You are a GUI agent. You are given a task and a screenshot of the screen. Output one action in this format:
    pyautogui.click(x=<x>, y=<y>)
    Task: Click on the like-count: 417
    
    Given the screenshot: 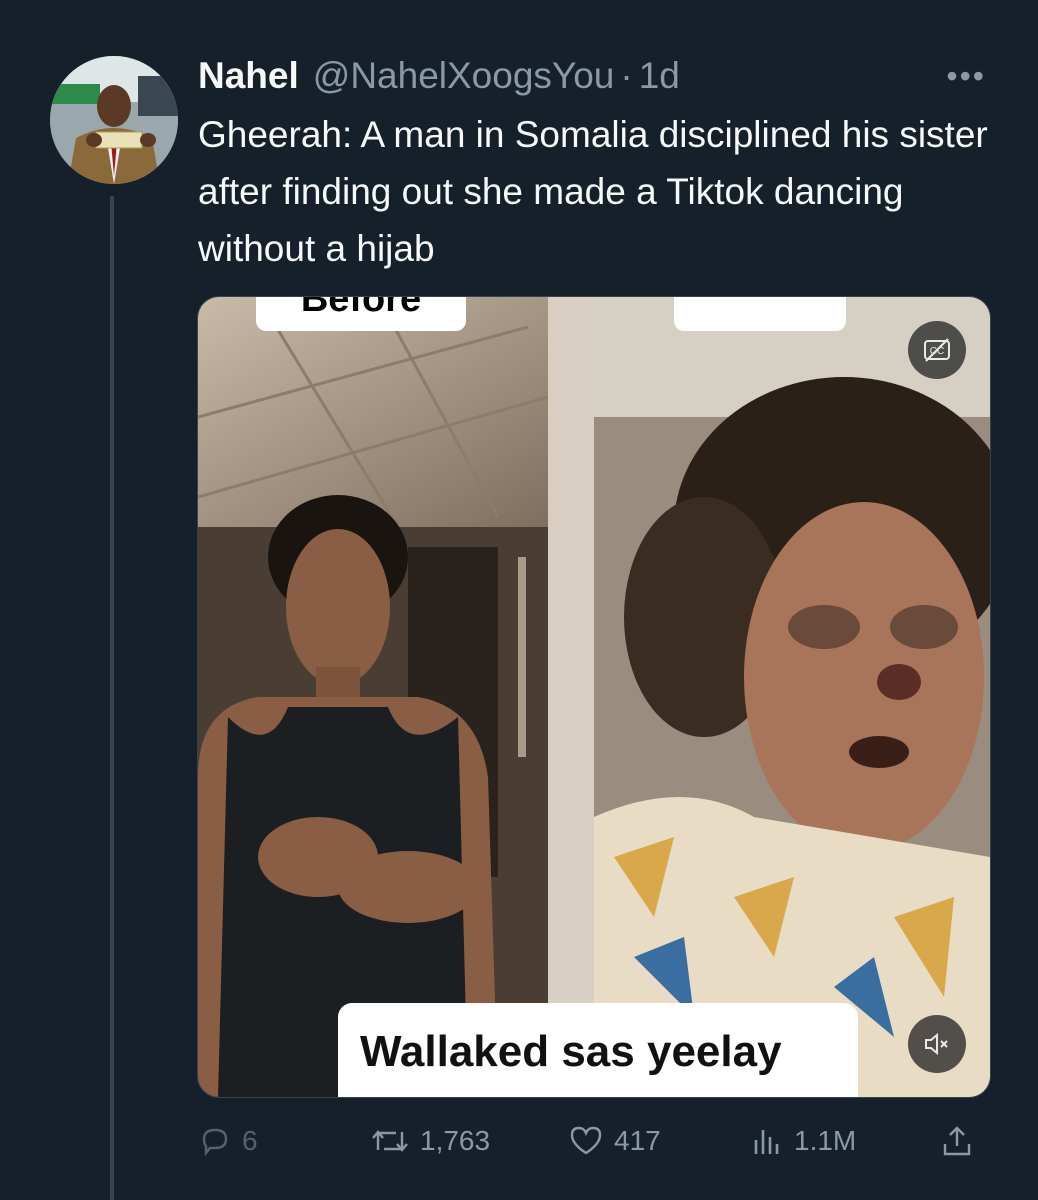 What is the action you would take?
    pyautogui.click(x=637, y=1140)
    